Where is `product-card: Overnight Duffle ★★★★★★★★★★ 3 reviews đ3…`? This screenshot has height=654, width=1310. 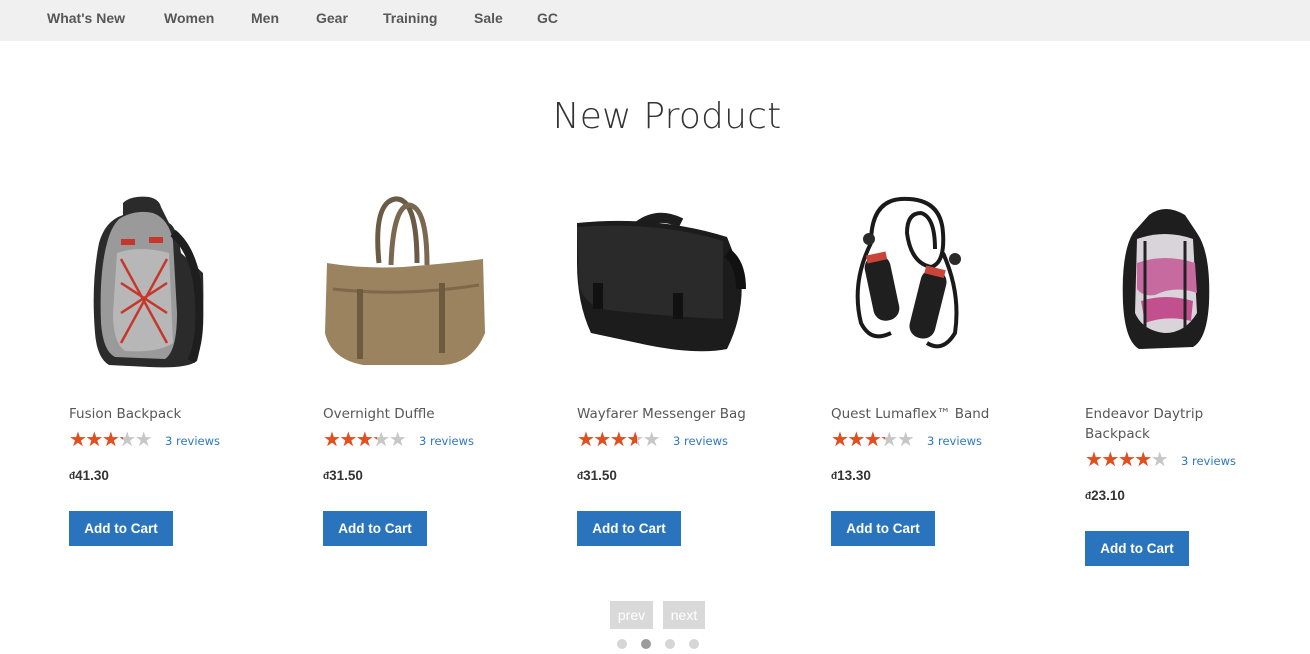 product-card: Overnight Duffle ★★★★★★★★★★ 3 reviews đ3… is located at coordinates (410, 369).